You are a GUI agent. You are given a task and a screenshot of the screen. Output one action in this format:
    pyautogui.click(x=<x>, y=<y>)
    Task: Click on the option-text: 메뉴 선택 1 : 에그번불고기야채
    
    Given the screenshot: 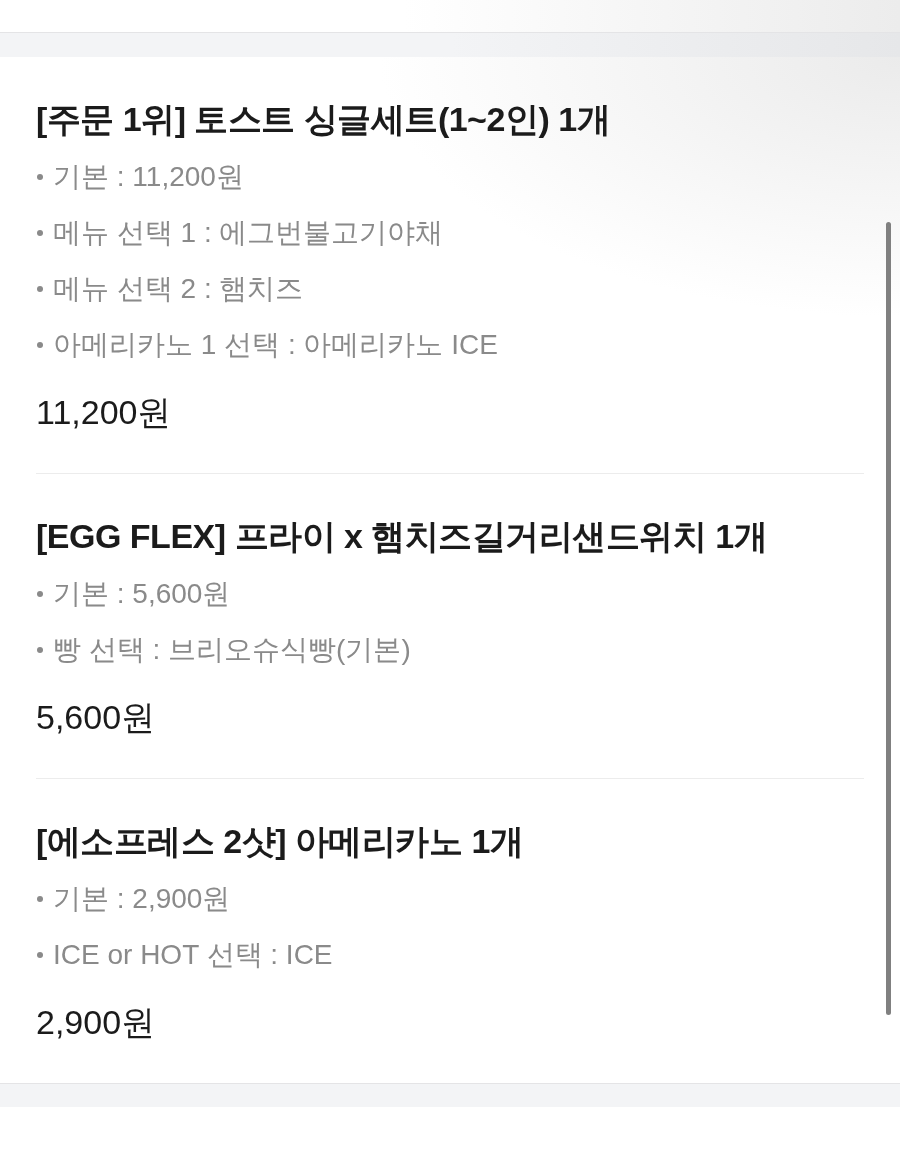 What is the action you would take?
    pyautogui.click(x=248, y=233)
    